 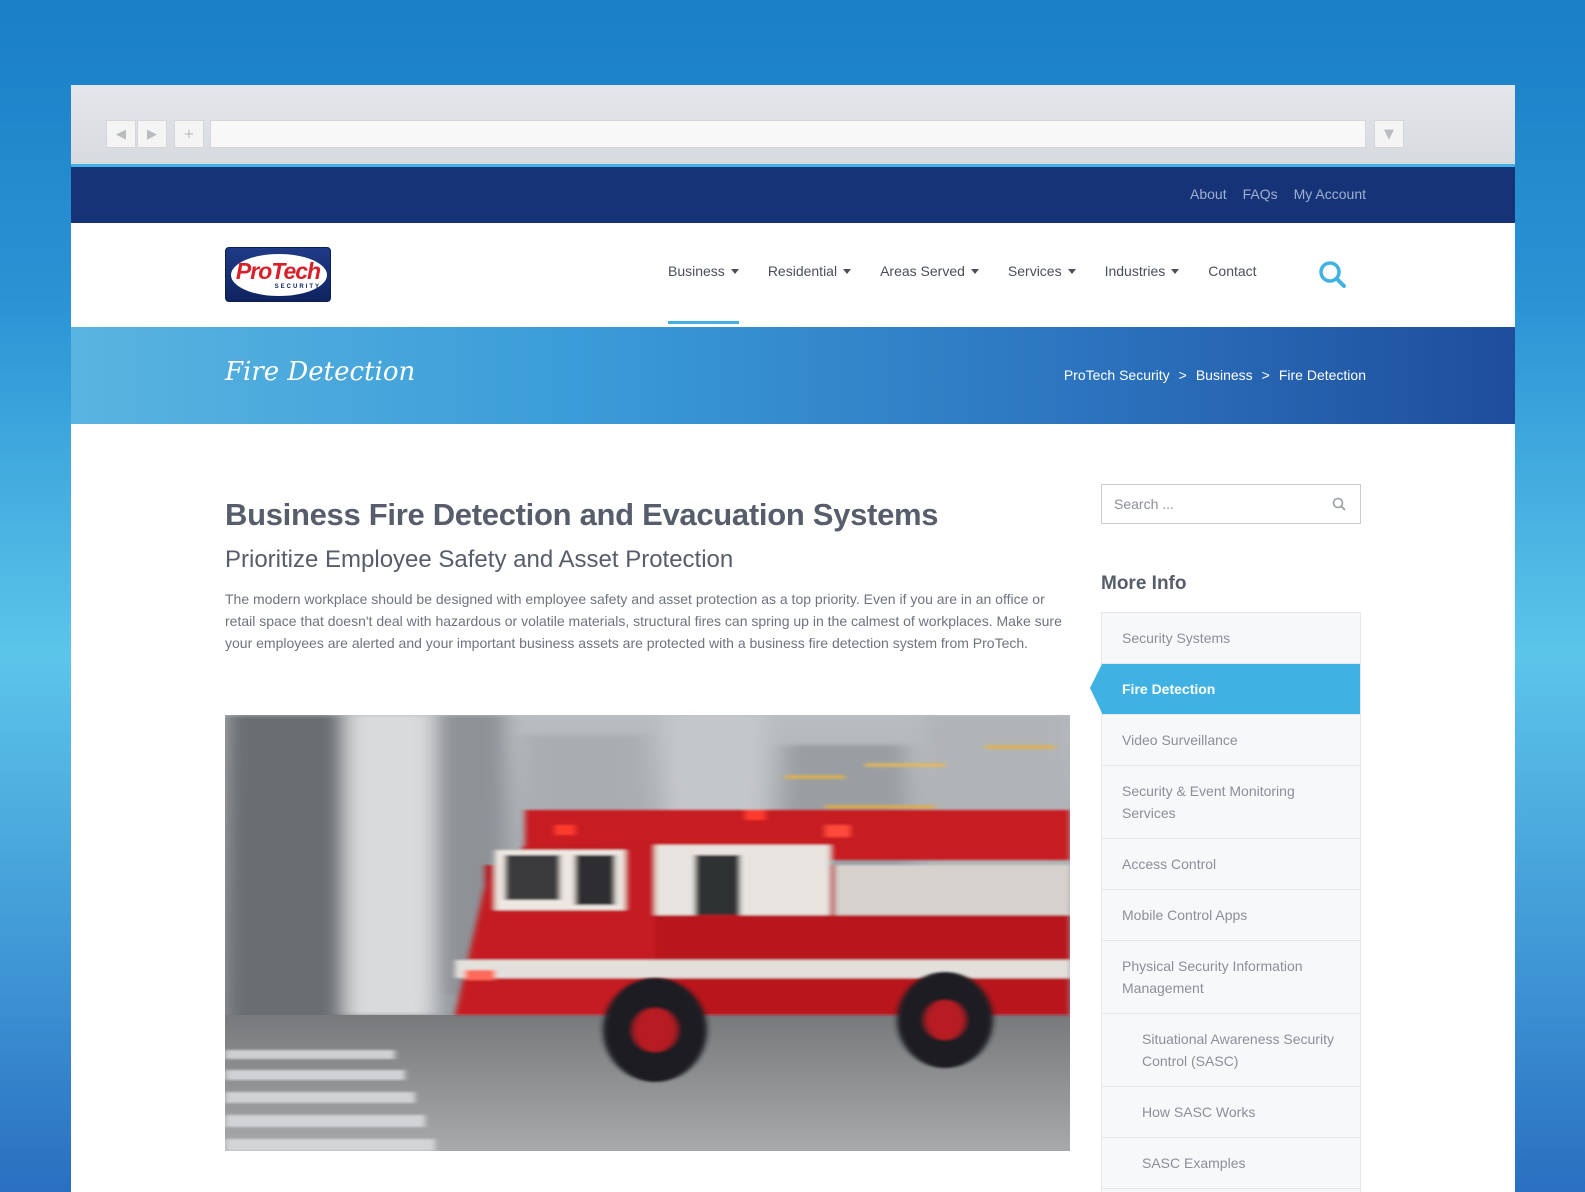 I want to click on back-icon: ◀, so click(x=121, y=134).